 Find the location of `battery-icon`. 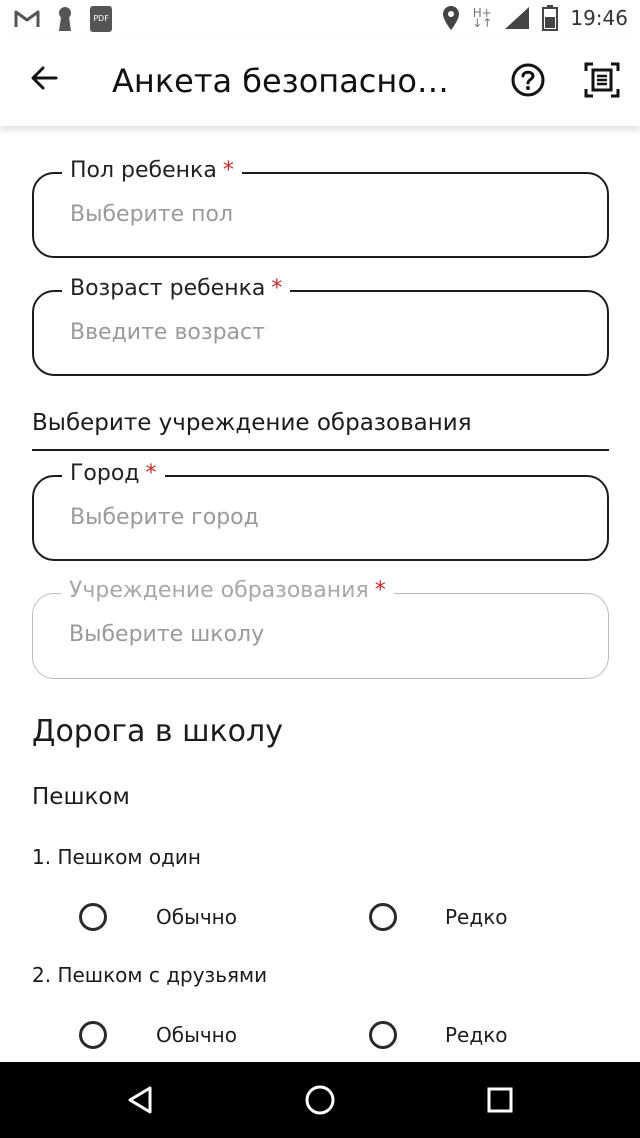

battery-icon is located at coordinates (550, 18).